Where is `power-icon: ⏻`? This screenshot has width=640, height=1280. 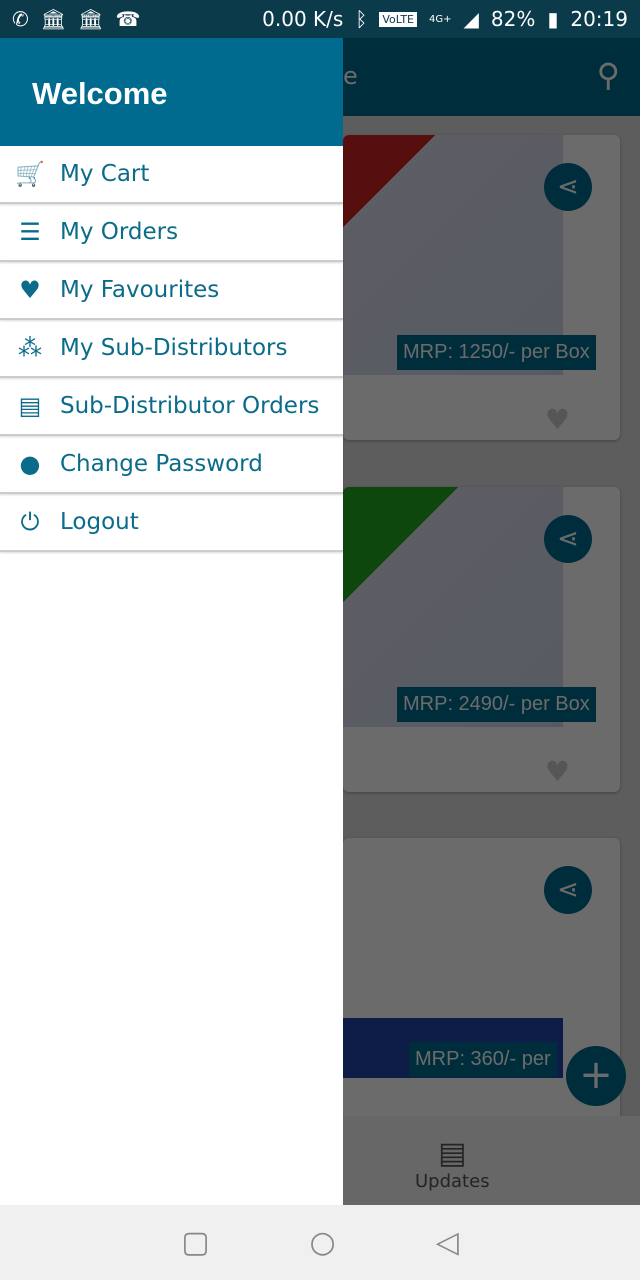
power-icon: ⏻ is located at coordinates (30, 522).